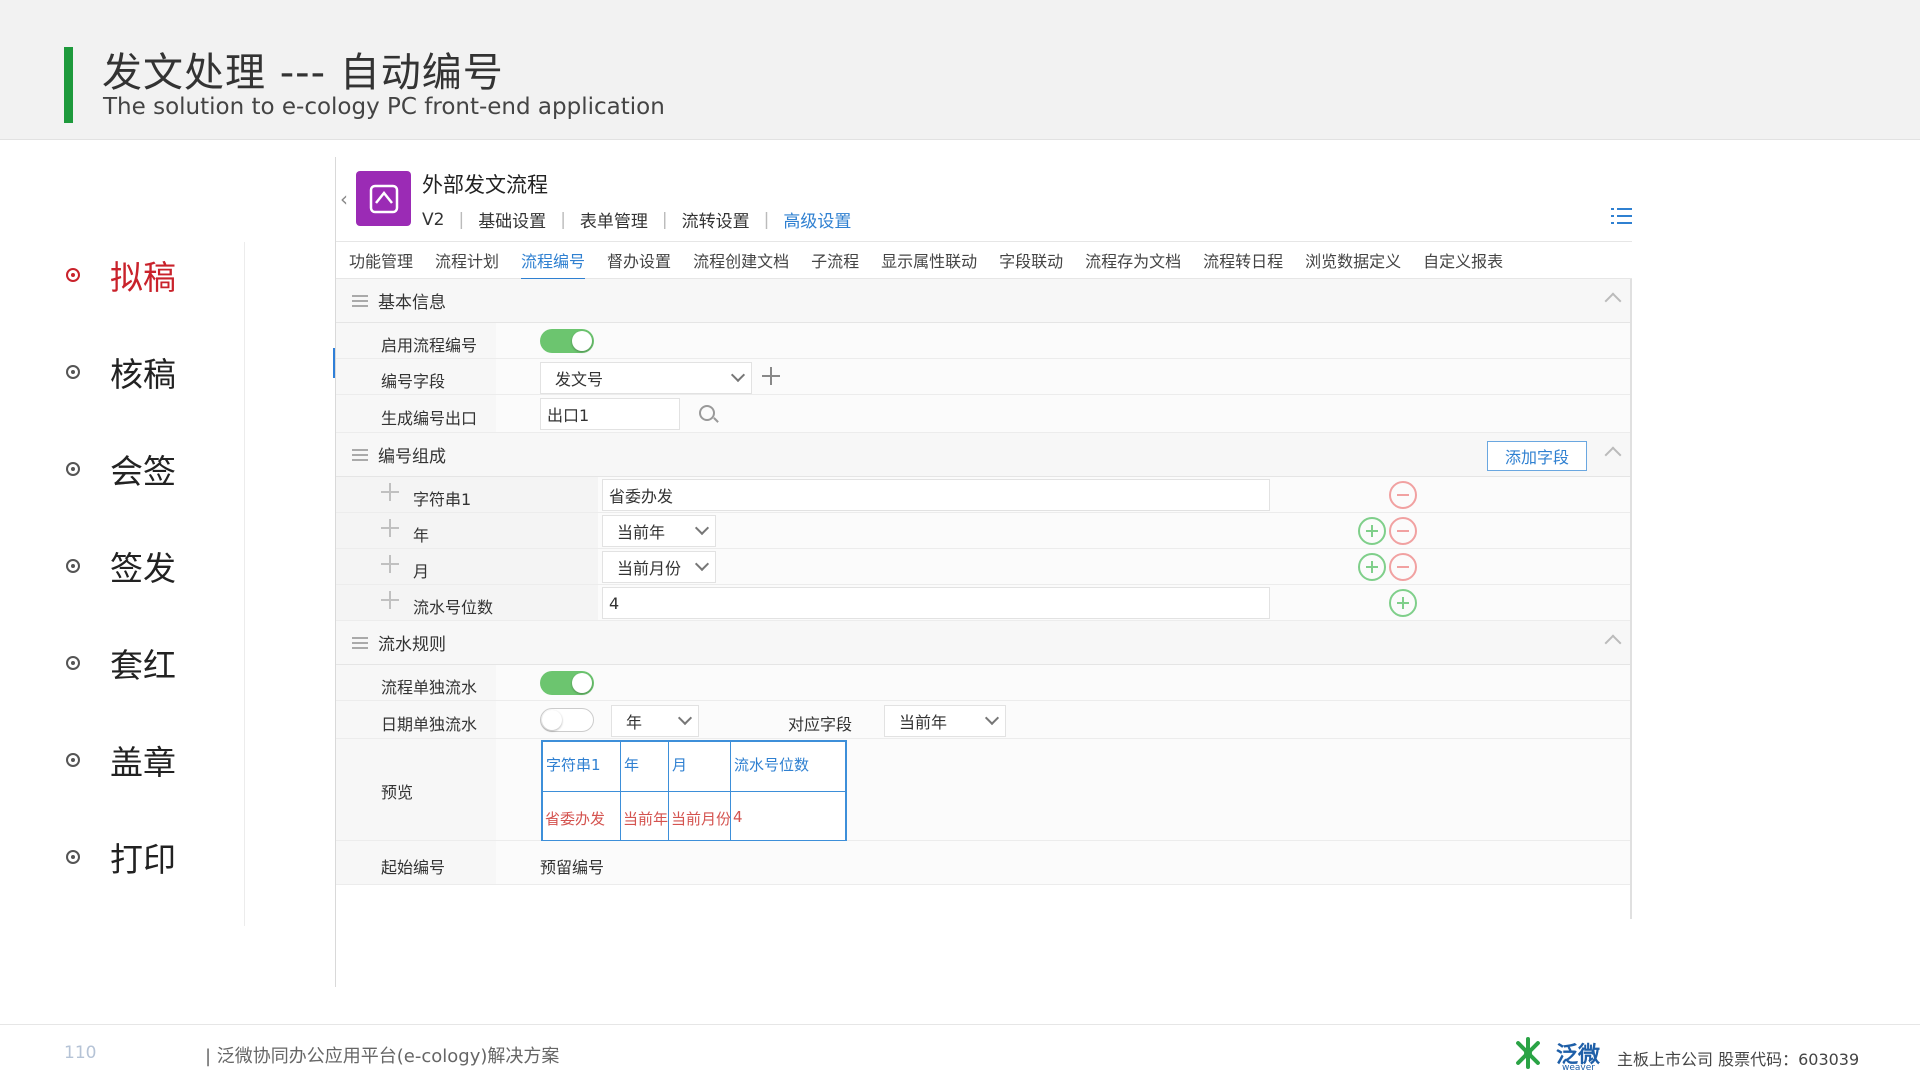 This screenshot has width=1920, height=1080. What do you see at coordinates (1537, 456) in the screenshot?
I see `add-field-button: 添加字段` at bounding box center [1537, 456].